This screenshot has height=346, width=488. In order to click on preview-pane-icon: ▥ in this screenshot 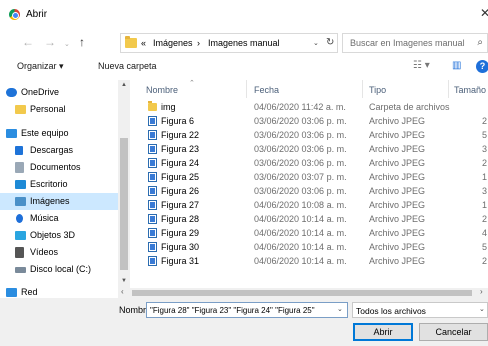, I will do `click(456, 65)`.